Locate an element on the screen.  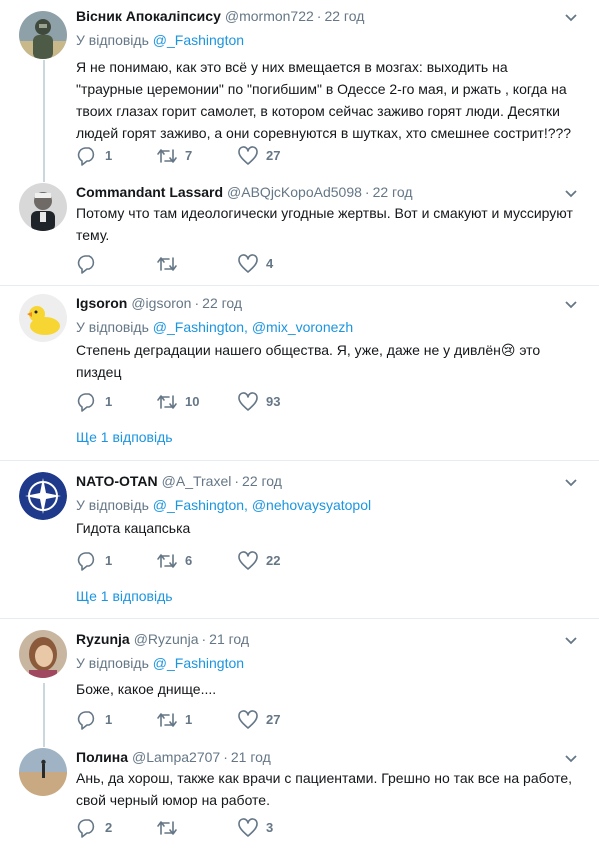
reply-count: 2 is located at coordinates (109, 827).